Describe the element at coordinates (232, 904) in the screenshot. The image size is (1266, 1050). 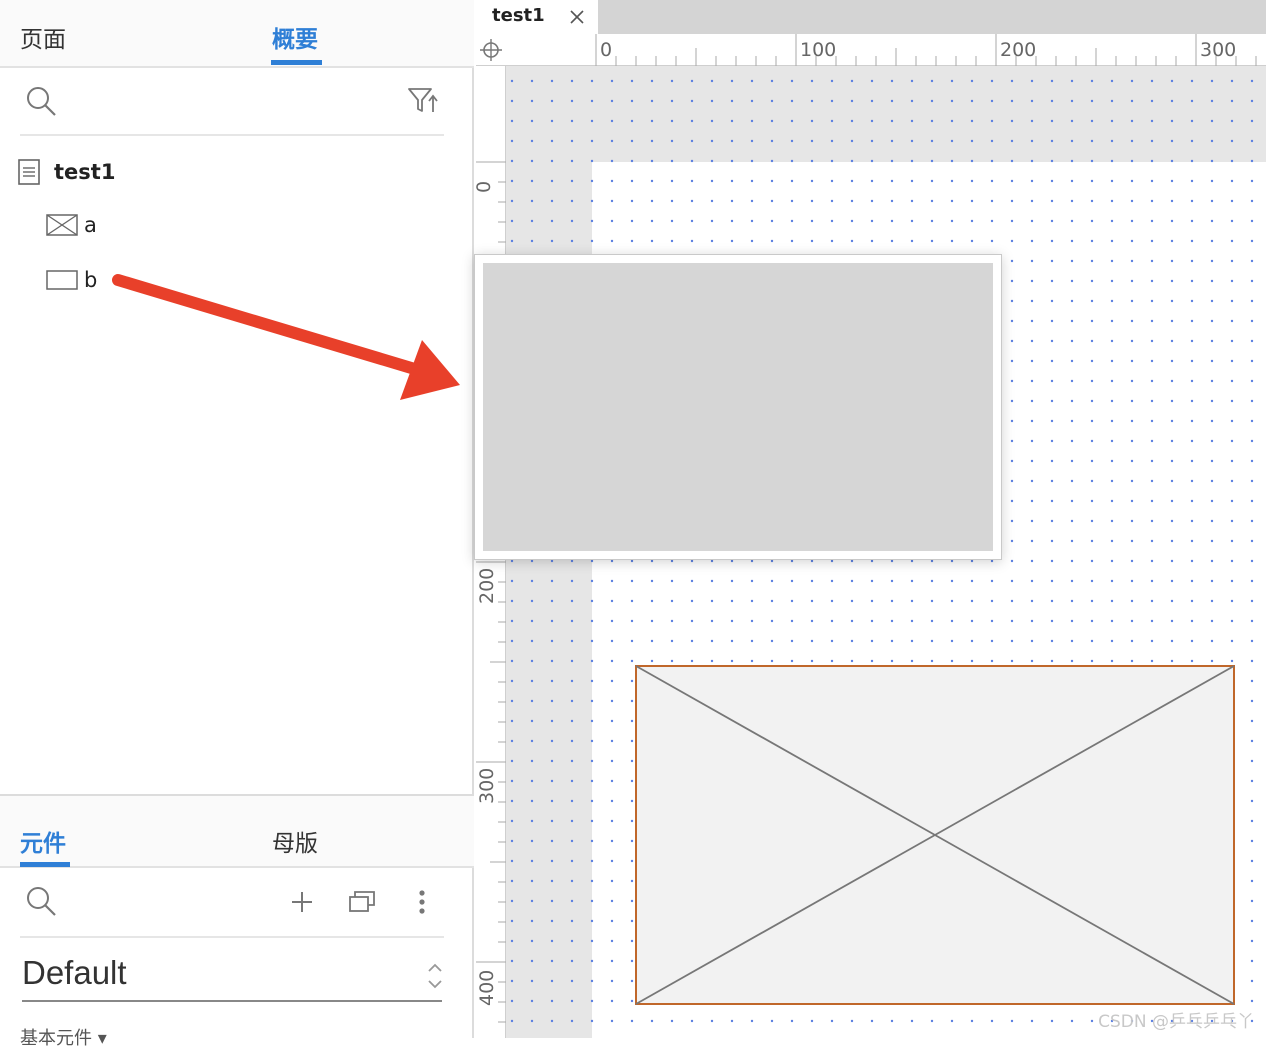
I see `library-toolbar` at that location.